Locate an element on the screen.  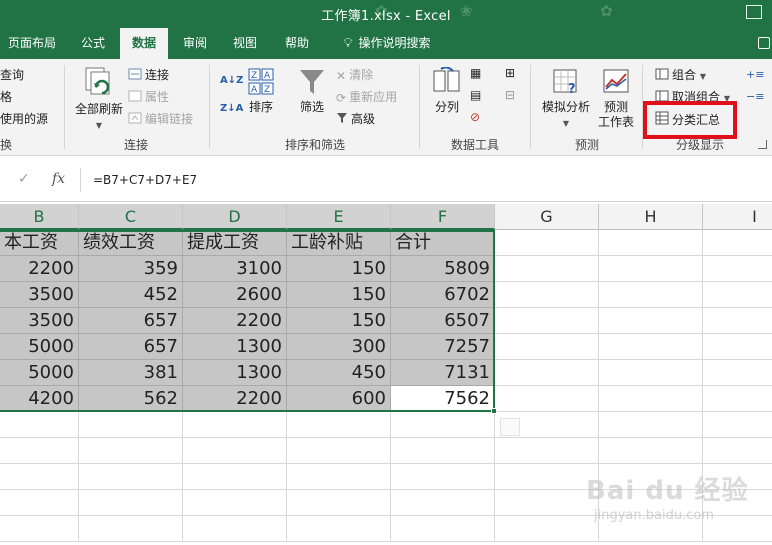
reapply-button: ⟳ 重新应用 is located at coordinates (366, 97).